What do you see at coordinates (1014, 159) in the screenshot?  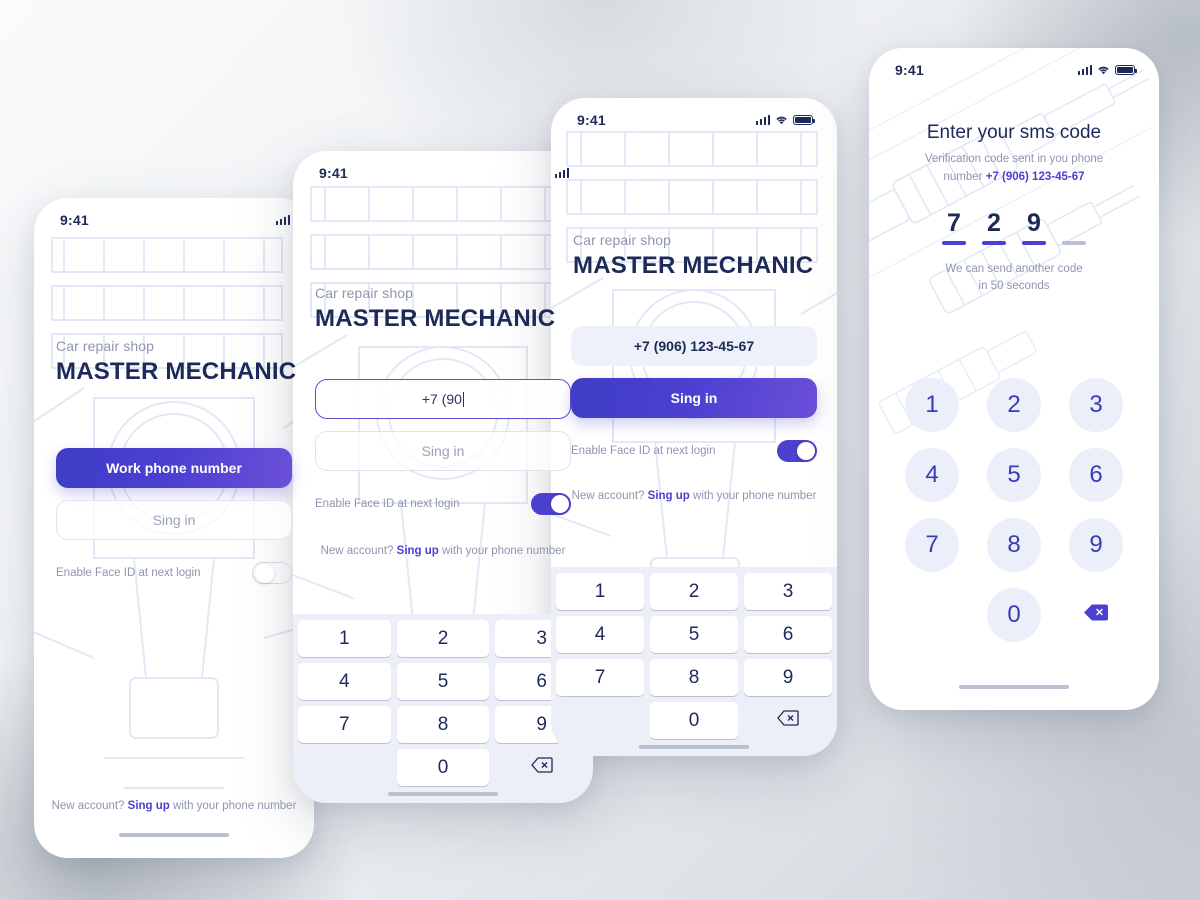 I see `sms-subtitle-line1: Verification code sent in you phone` at bounding box center [1014, 159].